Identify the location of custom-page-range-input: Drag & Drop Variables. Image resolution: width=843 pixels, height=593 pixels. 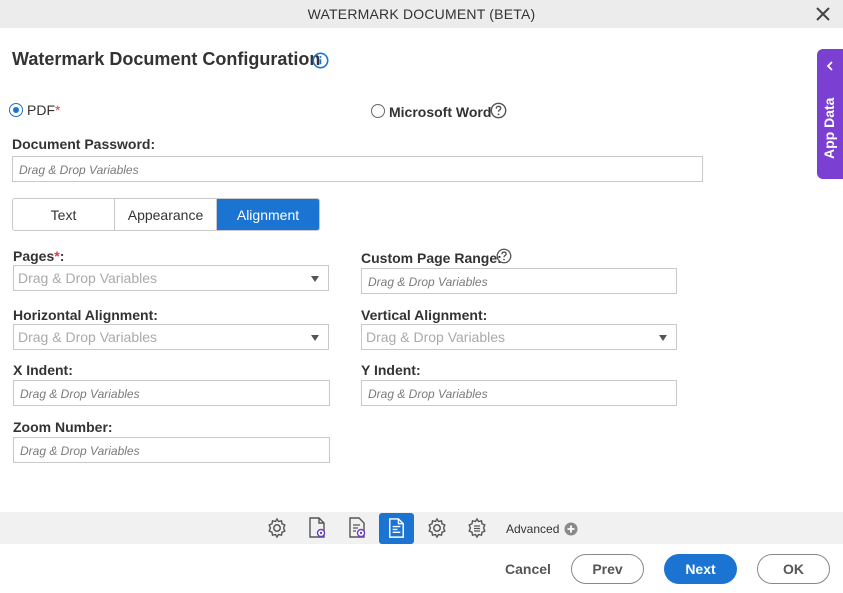
(519, 281).